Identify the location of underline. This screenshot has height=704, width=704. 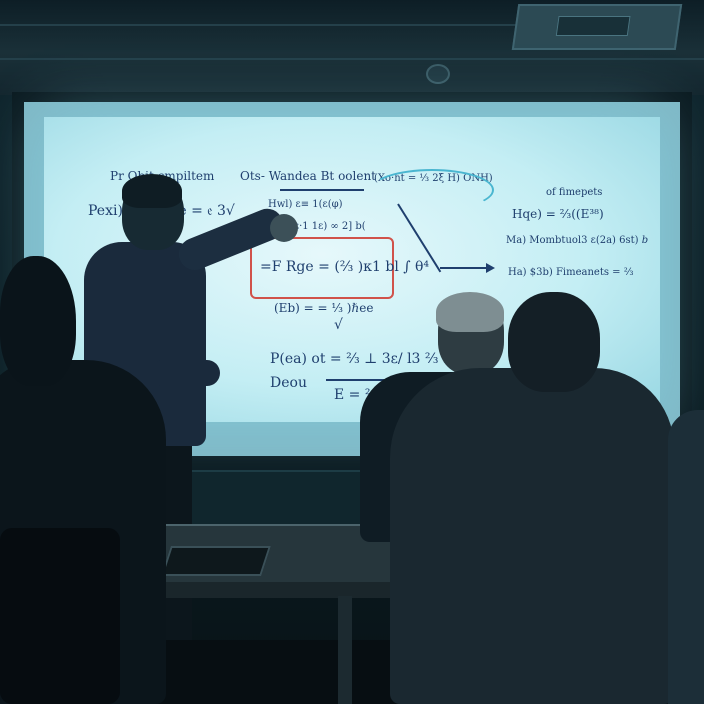
(322, 190).